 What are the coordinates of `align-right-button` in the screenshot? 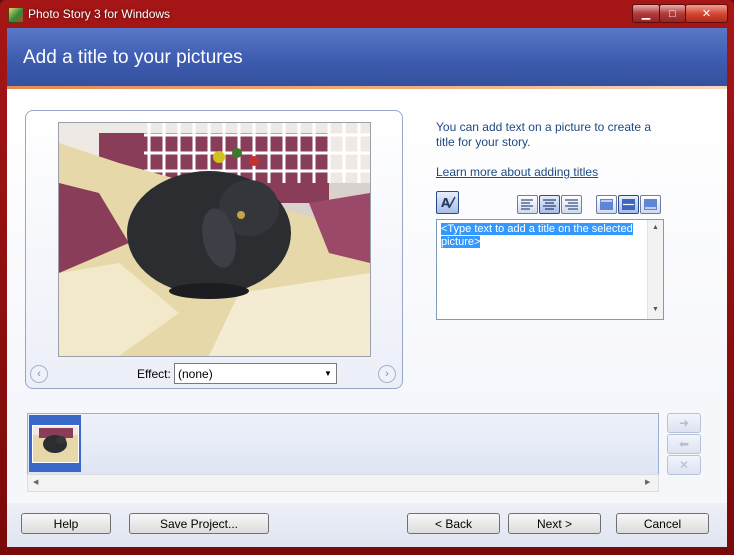 It's located at (571, 204).